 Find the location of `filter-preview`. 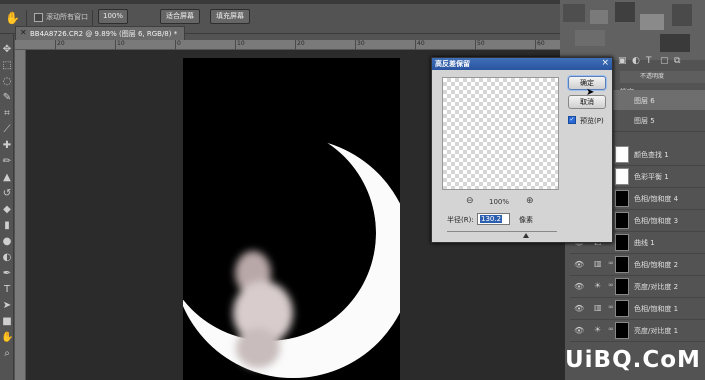

filter-preview is located at coordinates (500, 133).